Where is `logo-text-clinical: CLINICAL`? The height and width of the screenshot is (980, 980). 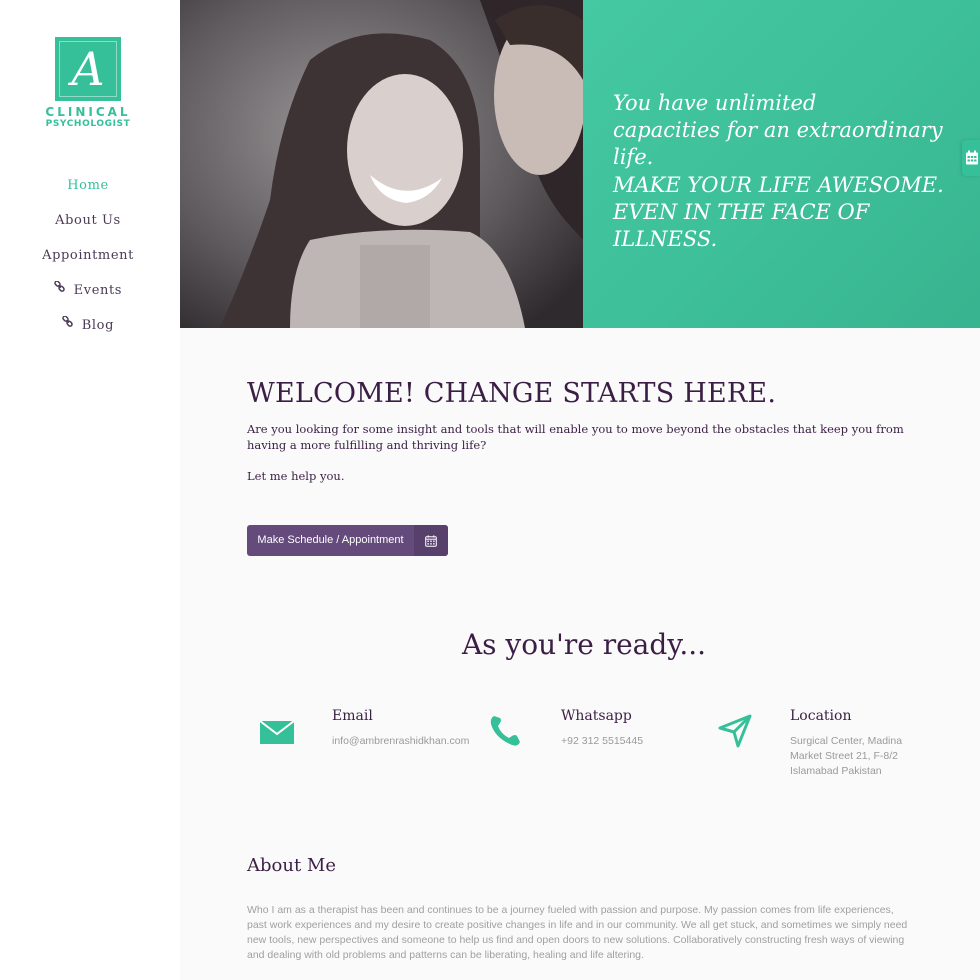
logo-text-clinical: CLINICAL is located at coordinates (88, 112).